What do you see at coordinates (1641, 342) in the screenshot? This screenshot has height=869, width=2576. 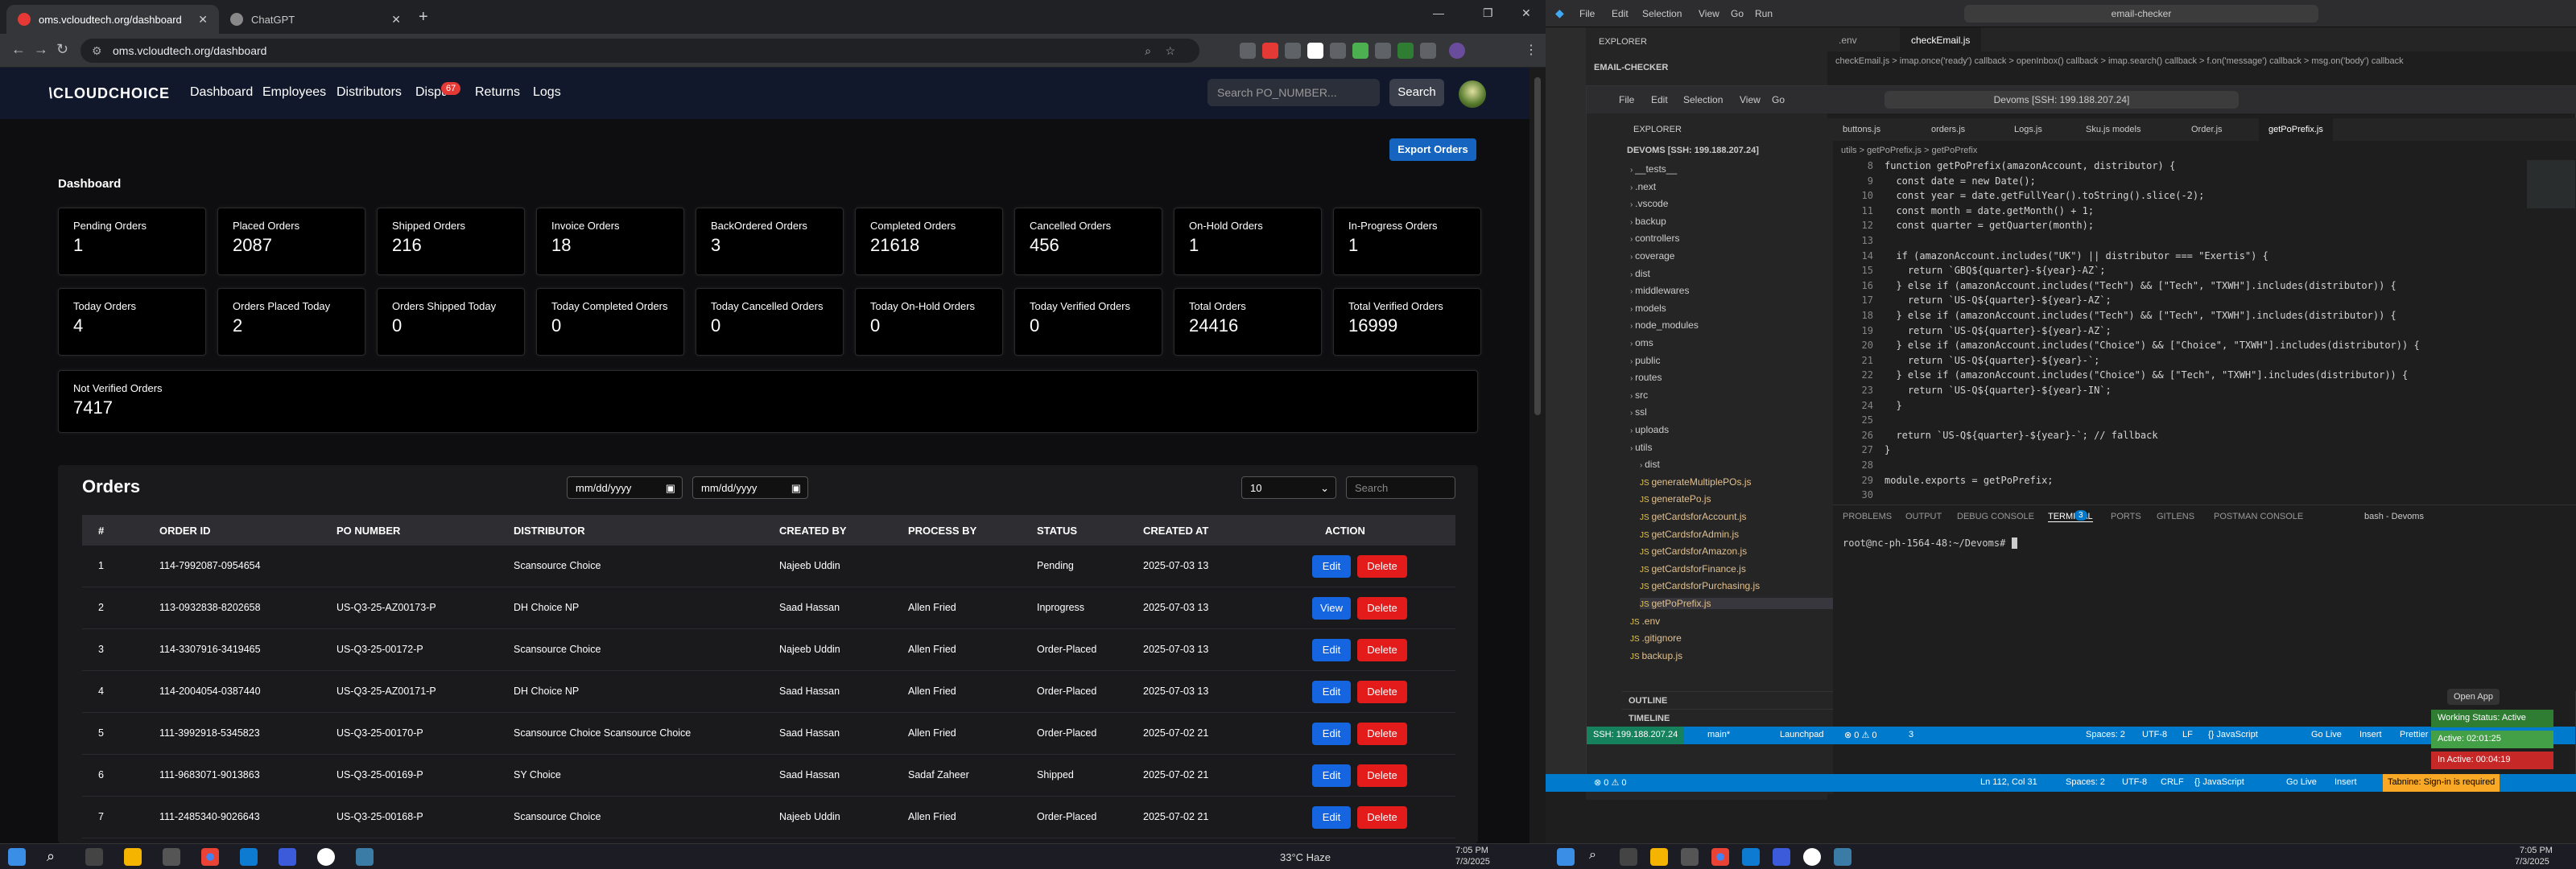 I see `folder-item: › oms` at bounding box center [1641, 342].